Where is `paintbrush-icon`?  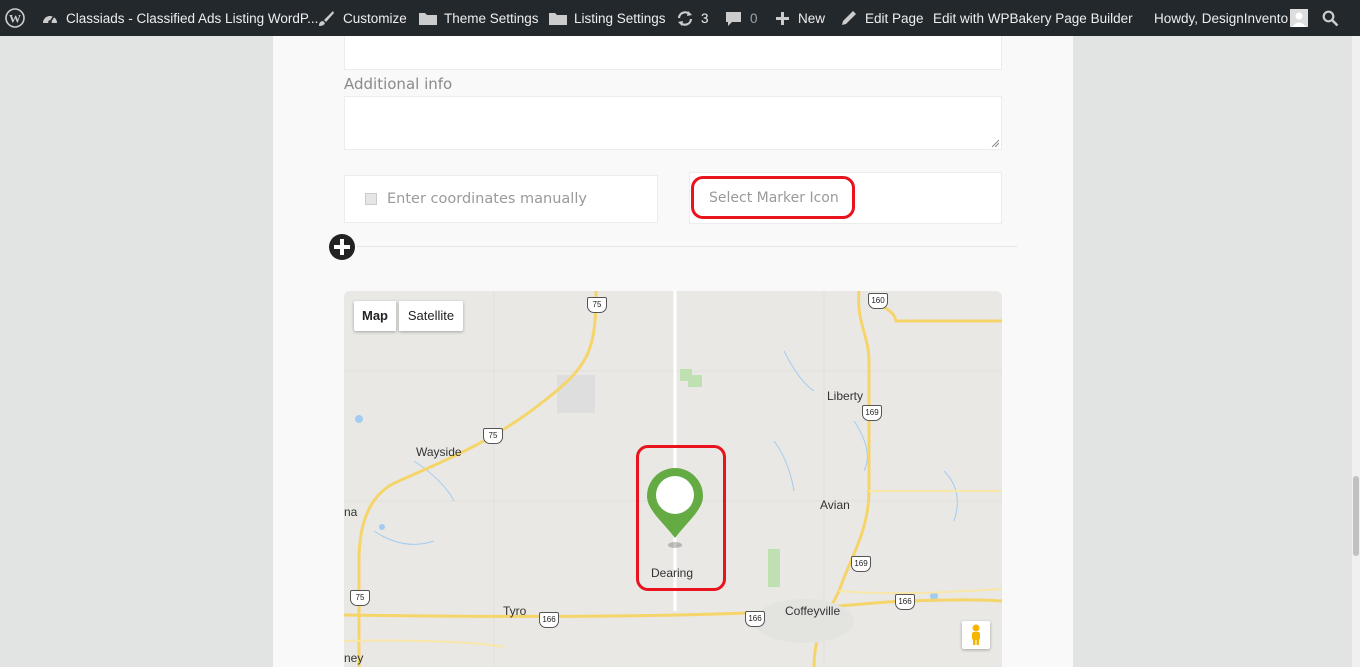 paintbrush-icon is located at coordinates (326, 18).